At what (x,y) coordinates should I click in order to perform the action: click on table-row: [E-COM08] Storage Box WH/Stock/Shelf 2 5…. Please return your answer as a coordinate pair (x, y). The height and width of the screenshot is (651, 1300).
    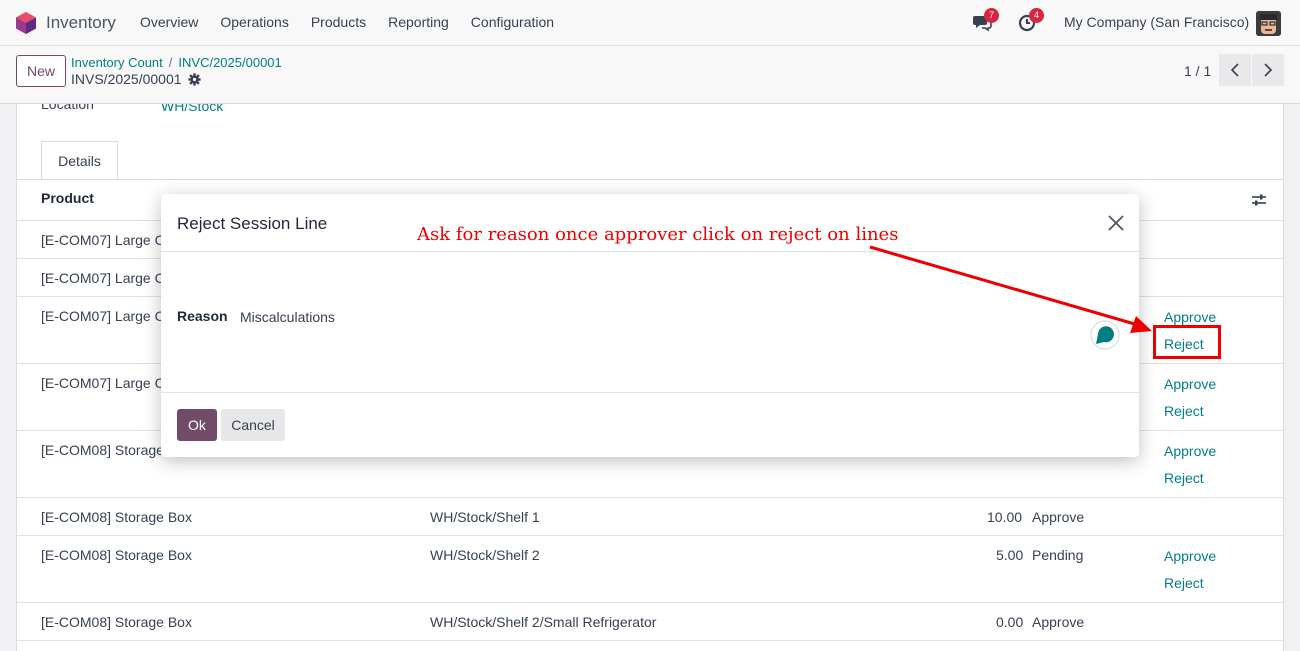
    Looking at the image, I should click on (650, 568).